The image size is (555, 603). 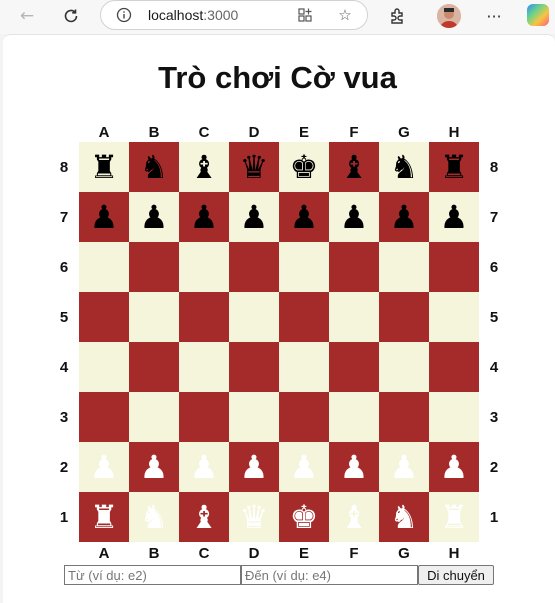 What do you see at coordinates (345, 15) in the screenshot?
I see `favorite-icon: ☆` at bounding box center [345, 15].